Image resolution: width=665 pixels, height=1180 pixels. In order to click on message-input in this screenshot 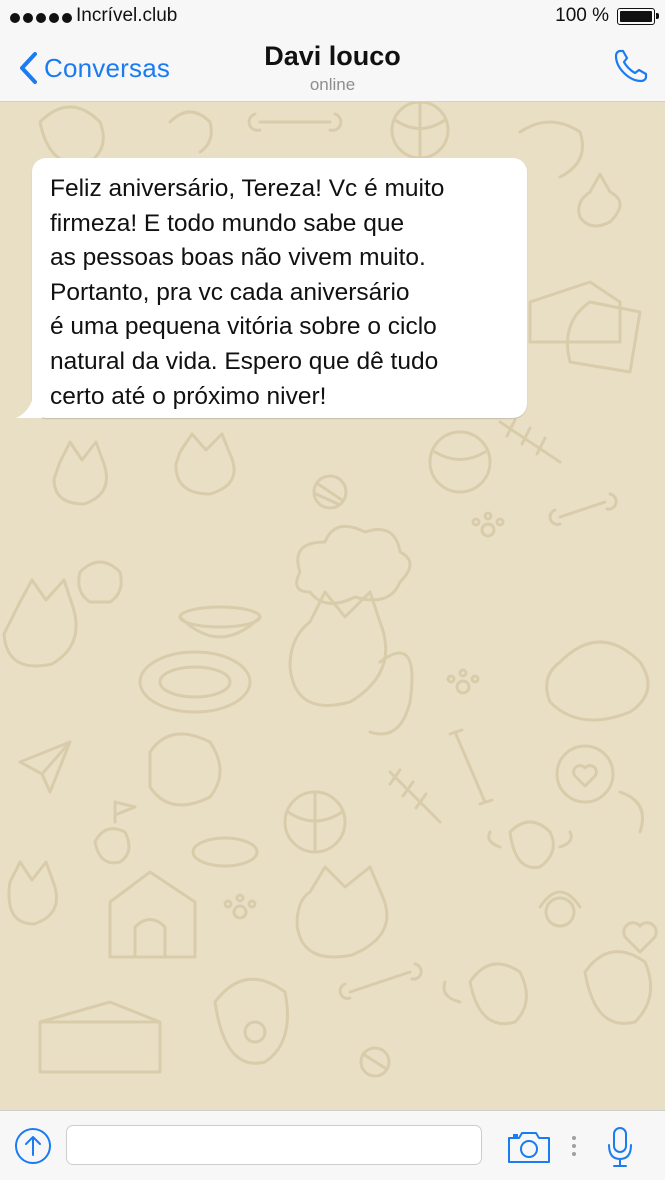, I will do `click(274, 1145)`.